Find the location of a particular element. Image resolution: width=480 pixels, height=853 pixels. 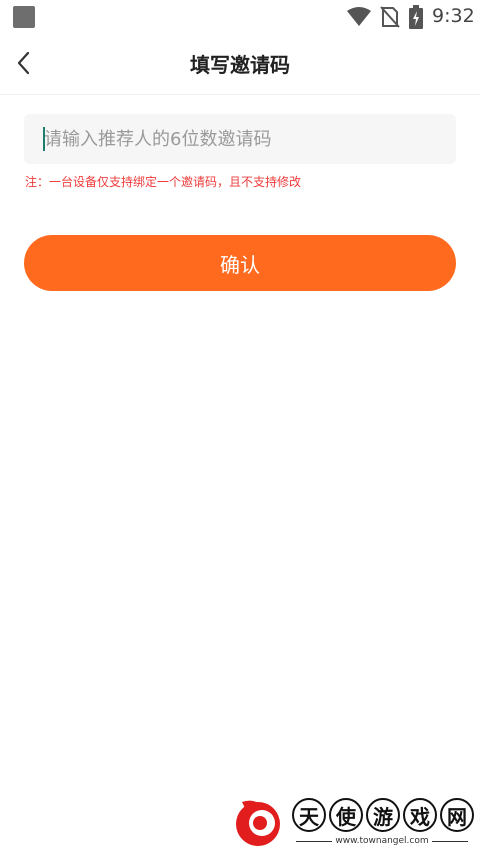

watermark-char: 使 is located at coordinates (346, 815).